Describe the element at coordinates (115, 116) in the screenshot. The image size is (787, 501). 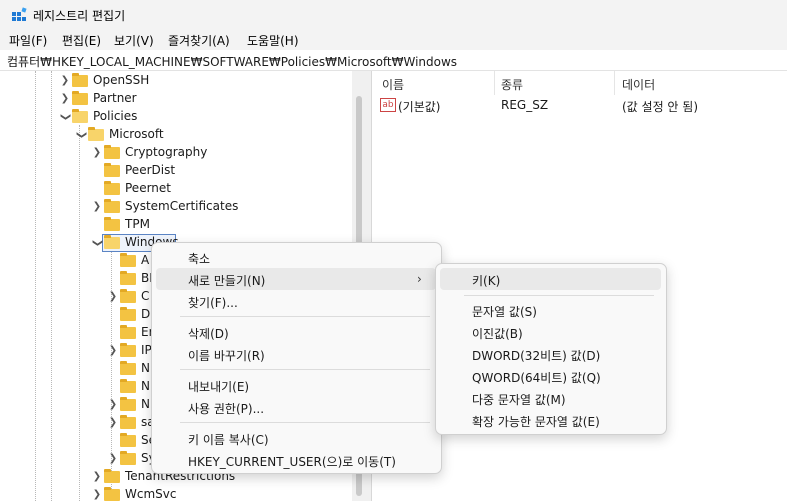
I see `tree-item-label: Policies` at that location.